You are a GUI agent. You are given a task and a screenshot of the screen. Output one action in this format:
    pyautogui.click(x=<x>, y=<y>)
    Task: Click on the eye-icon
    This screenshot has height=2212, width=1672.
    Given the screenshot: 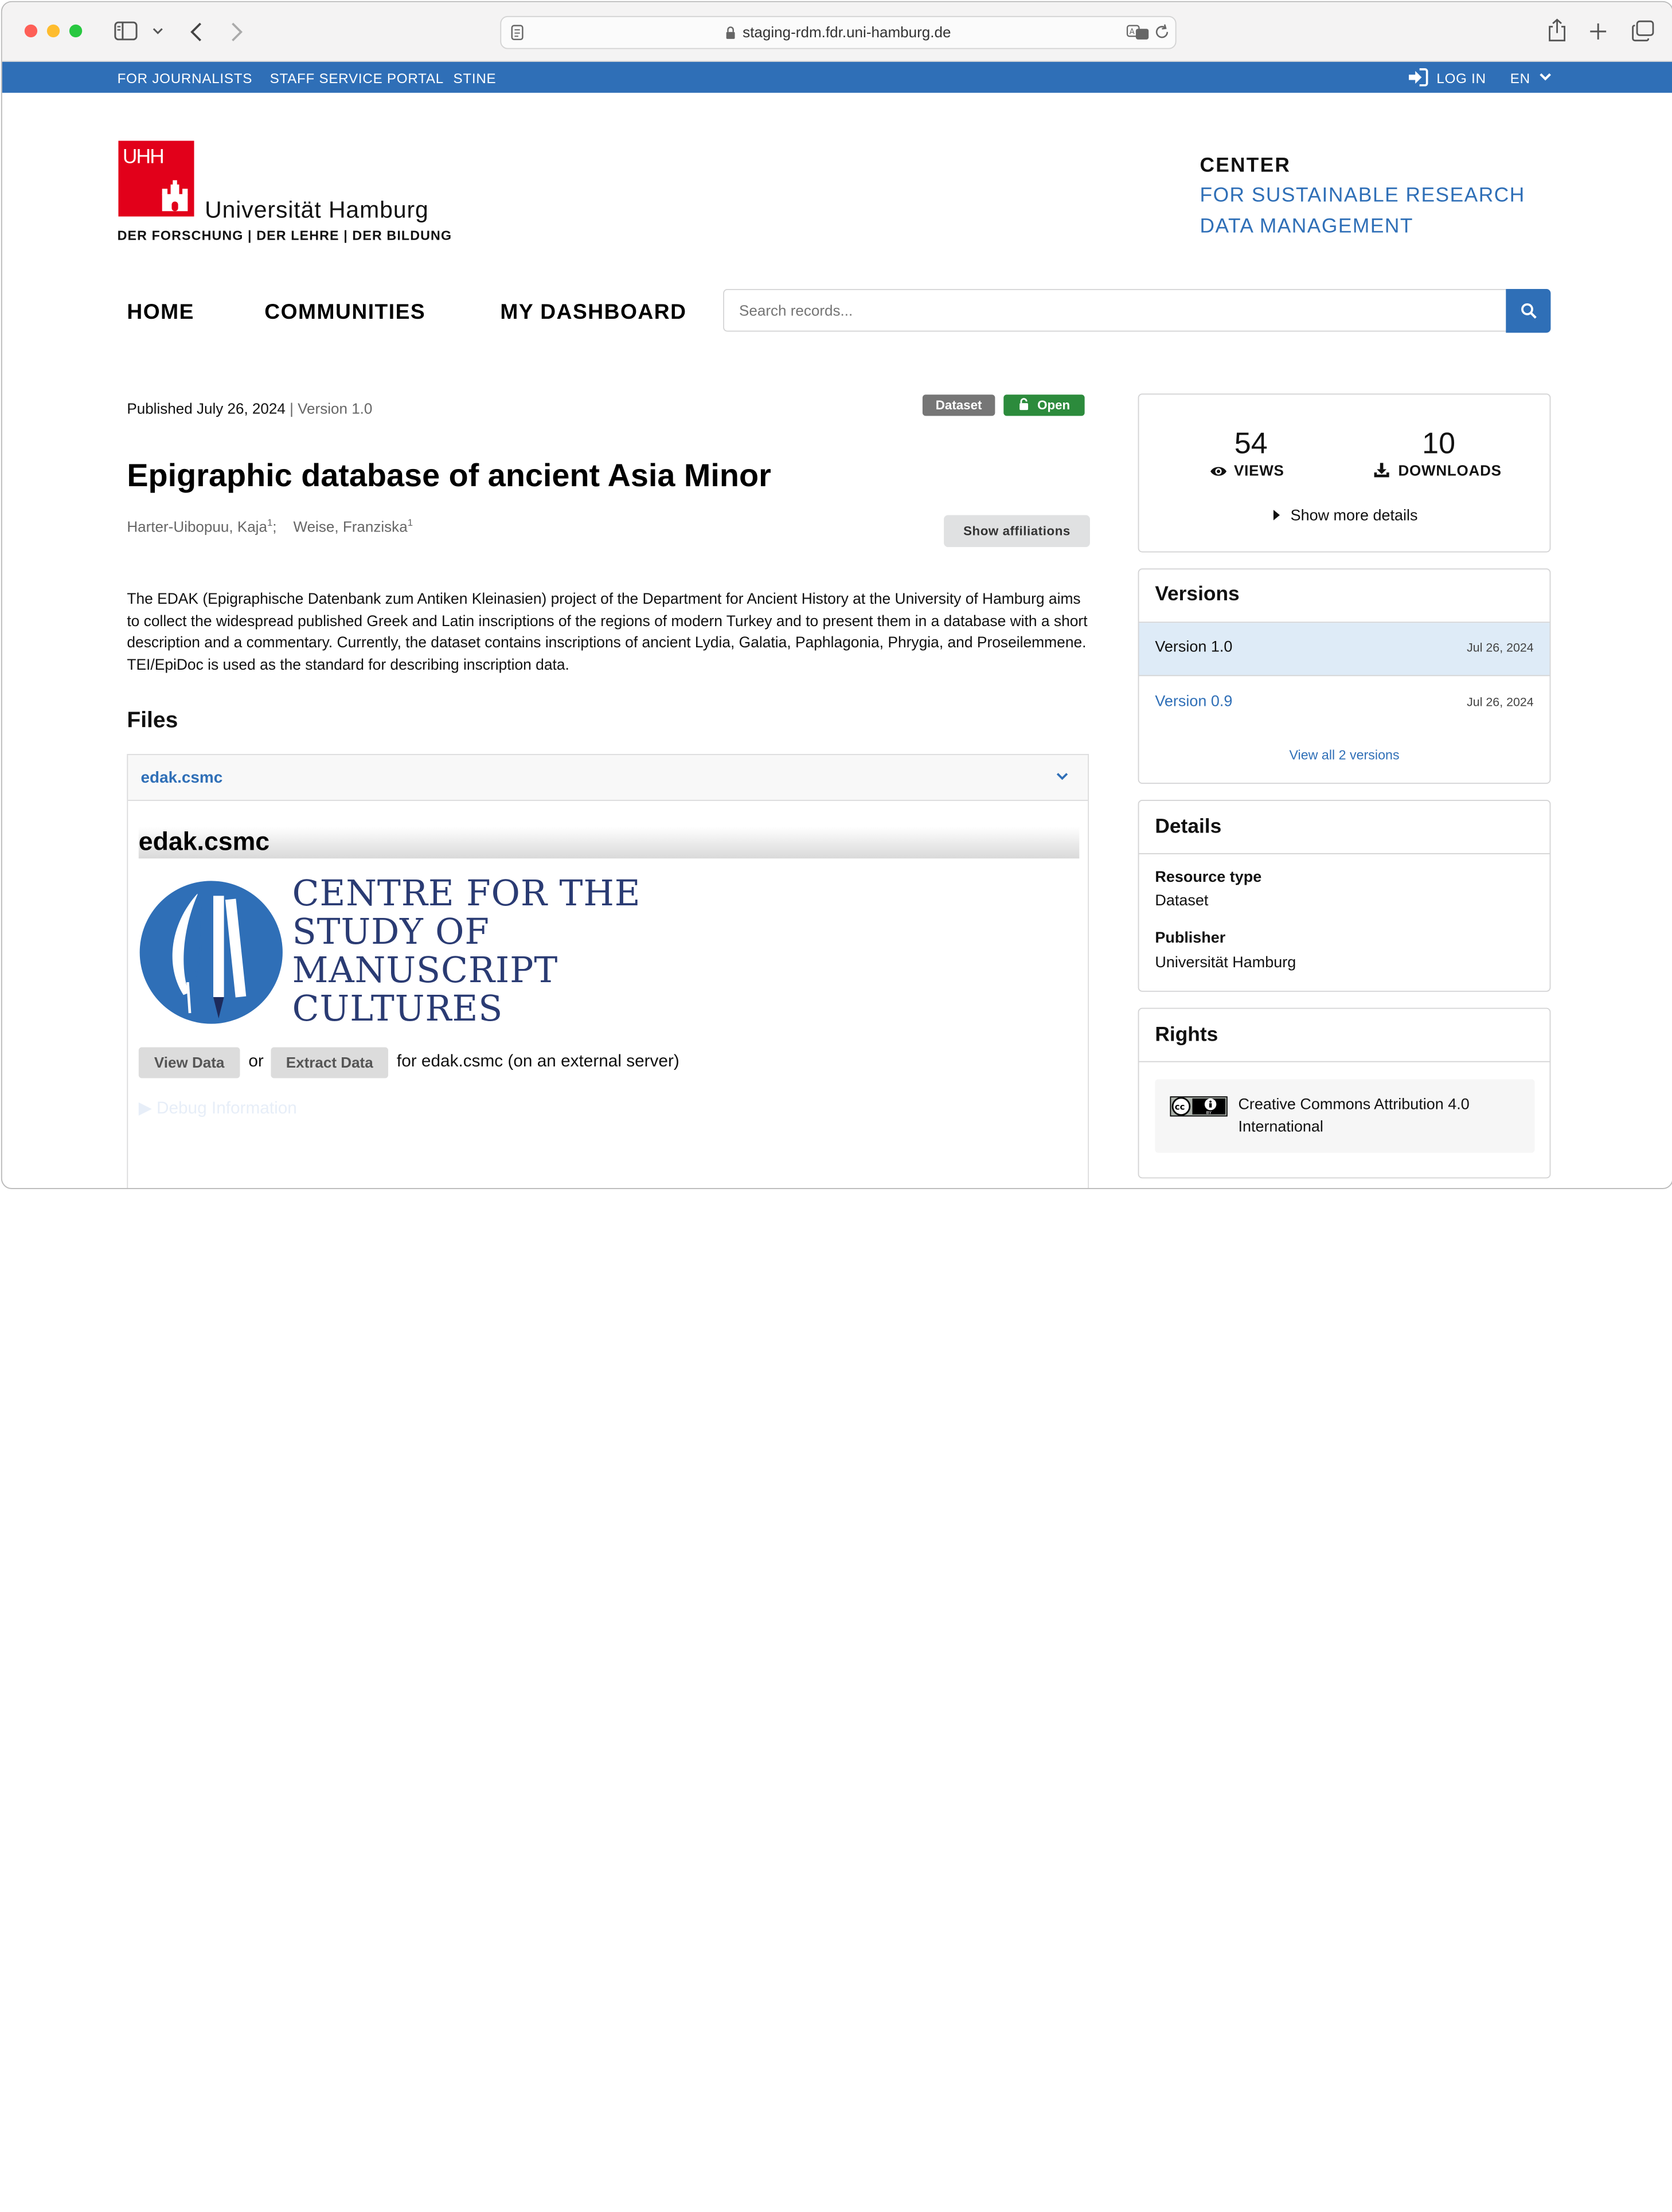 What is the action you would take?
    pyautogui.click(x=1218, y=472)
    